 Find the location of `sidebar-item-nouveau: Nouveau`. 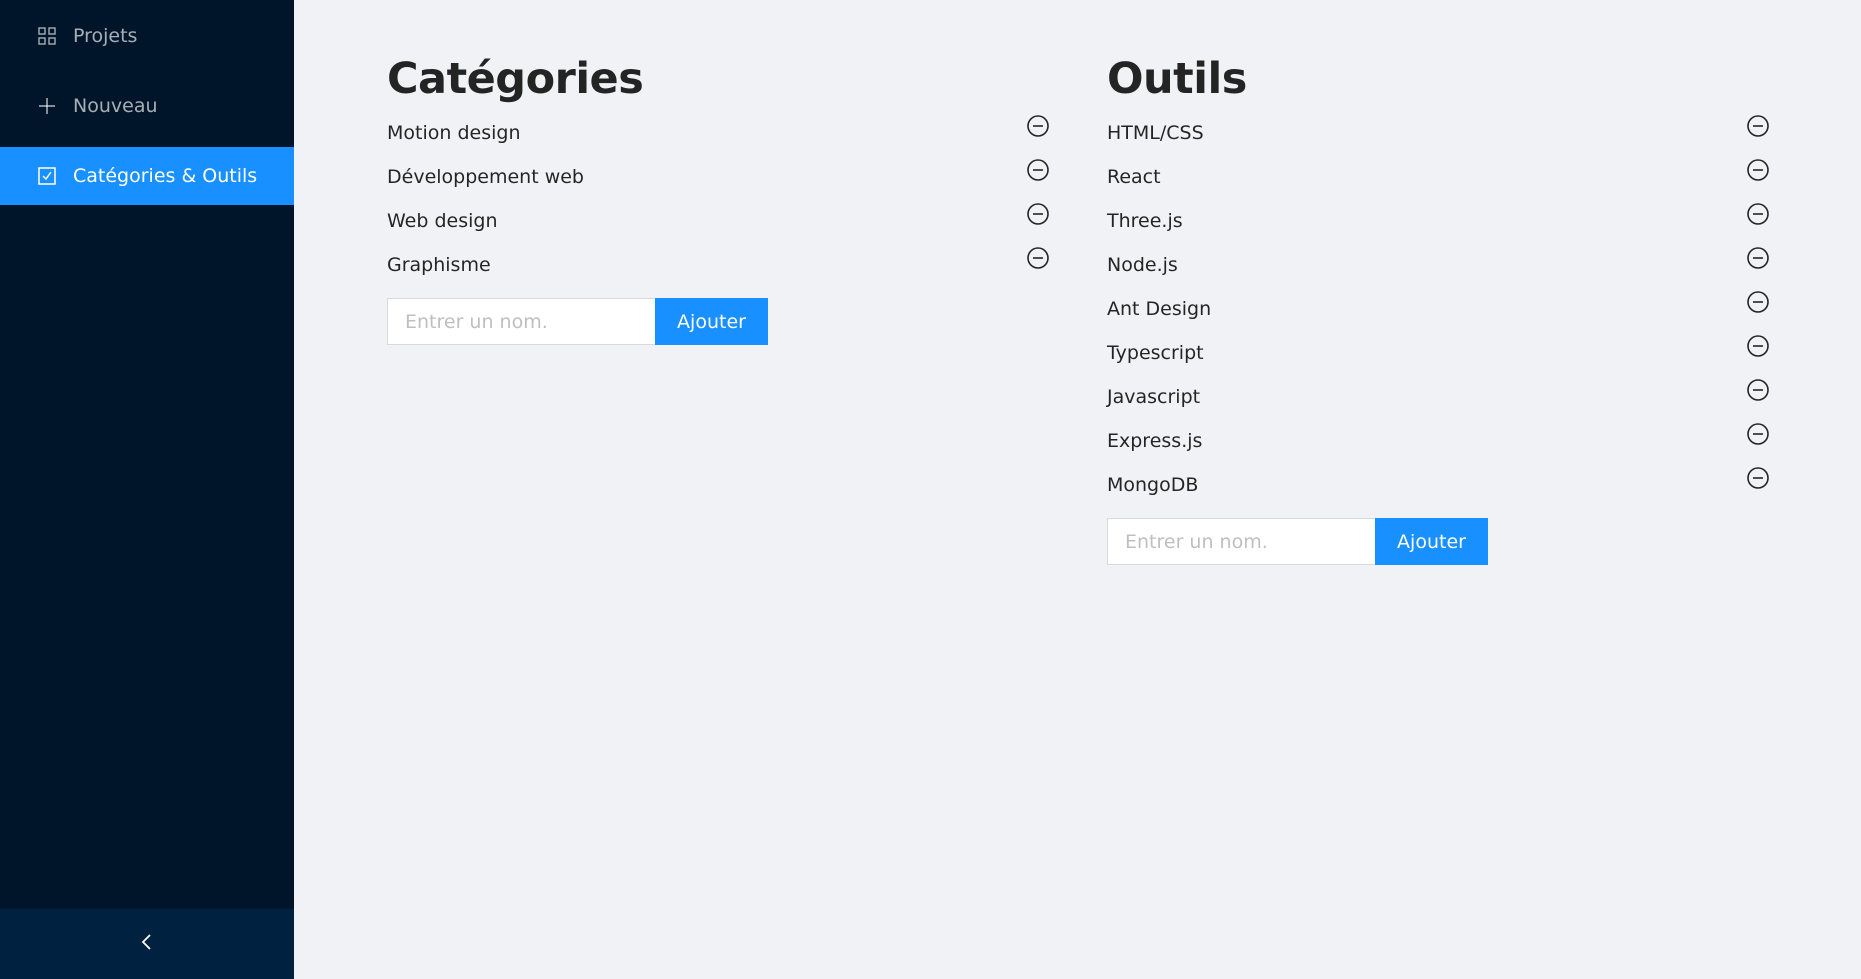

sidebar-item-nouveau: Nouveau is located at coordinates (147, 106).